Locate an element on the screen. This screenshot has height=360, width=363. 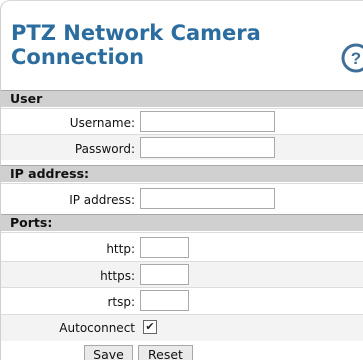
rtsp-port-input is located at coordinates (164, 300).